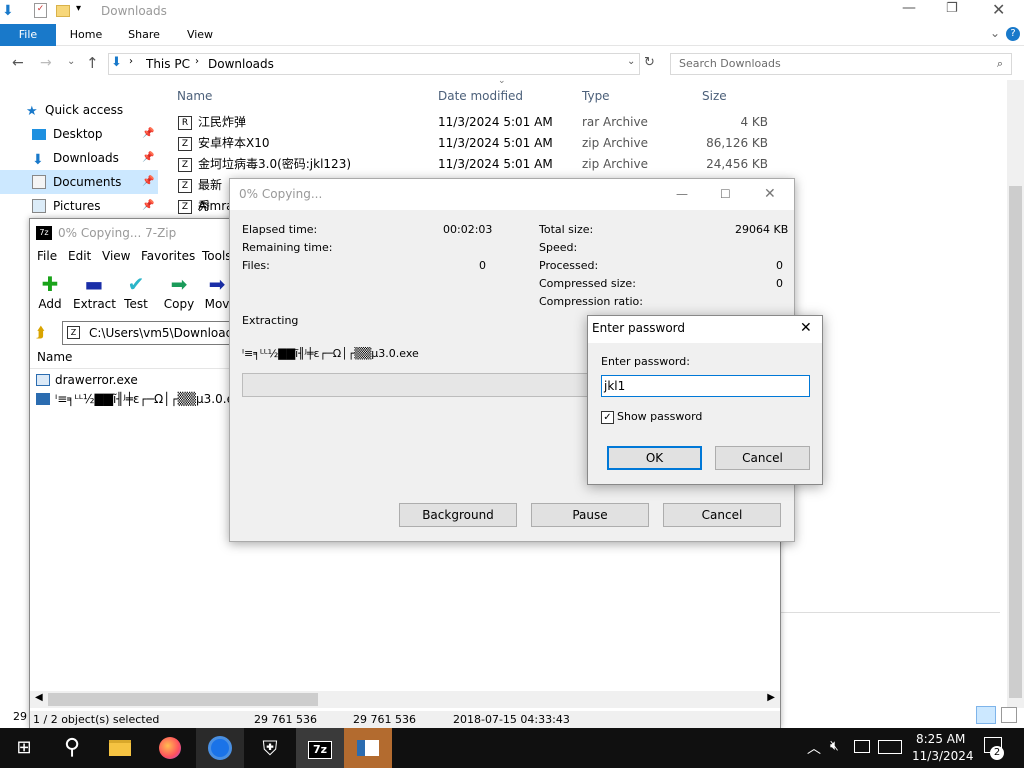  Describe the element at coordinates (79, 182) in the screenshot. I see `nav-item-documents: Documents 📌` at that location.